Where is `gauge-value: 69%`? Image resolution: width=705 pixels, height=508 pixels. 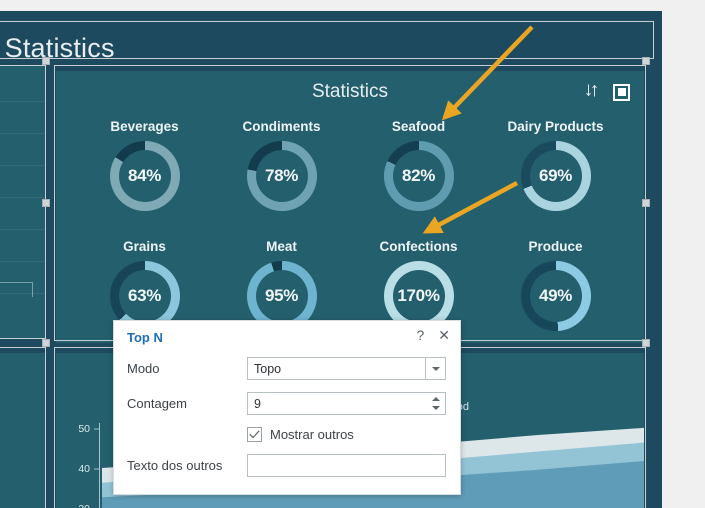 gauge-value: 69% is located at coordinates (555, 175).